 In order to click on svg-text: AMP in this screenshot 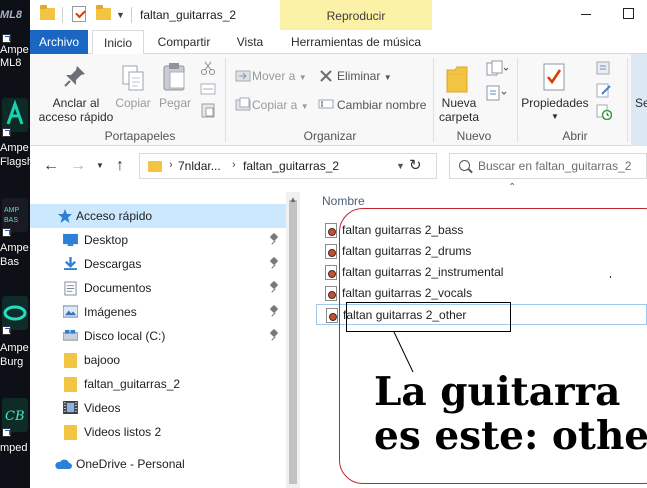, I will do `click(12, 210)`.